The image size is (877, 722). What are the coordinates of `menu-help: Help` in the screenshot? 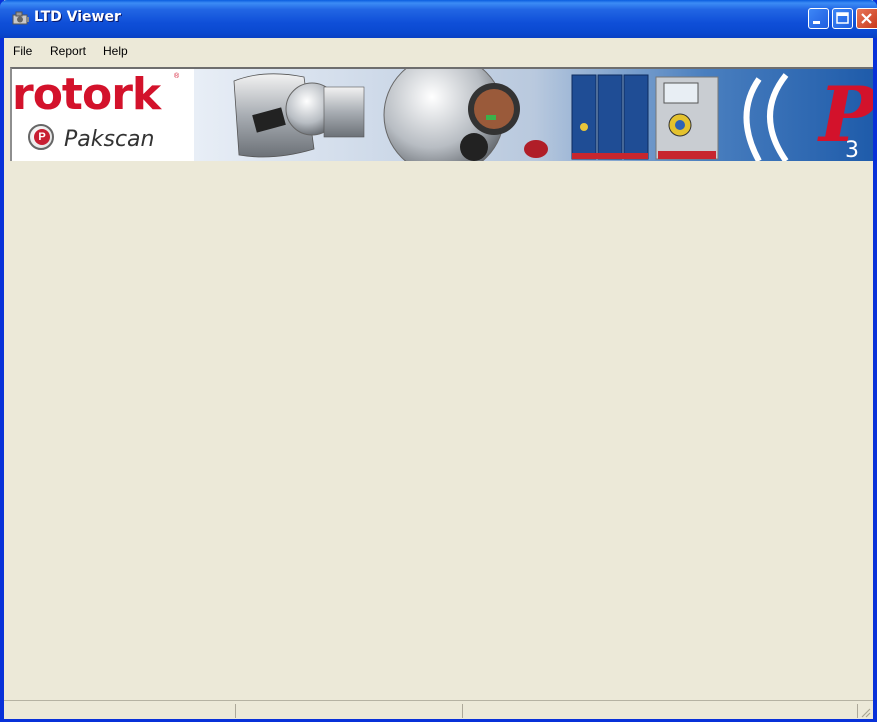 It's located at (115, 51).